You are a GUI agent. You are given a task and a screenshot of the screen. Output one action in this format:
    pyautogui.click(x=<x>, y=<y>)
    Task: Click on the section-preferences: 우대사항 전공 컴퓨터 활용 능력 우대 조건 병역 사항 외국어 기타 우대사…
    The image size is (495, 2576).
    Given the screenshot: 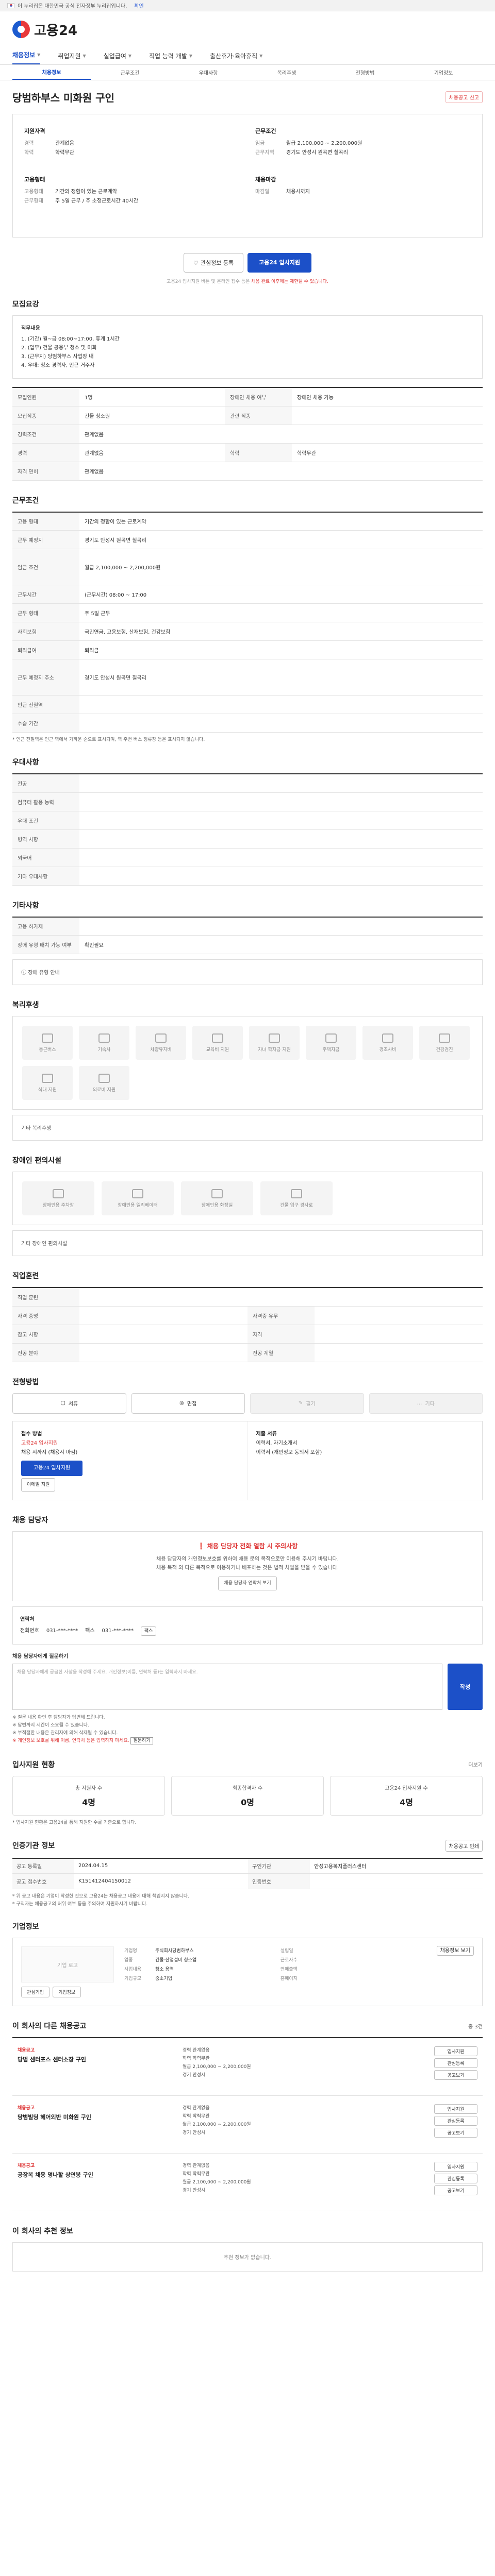 What is the action you would take?
    pyautogui.click(x=247, y=821)
    